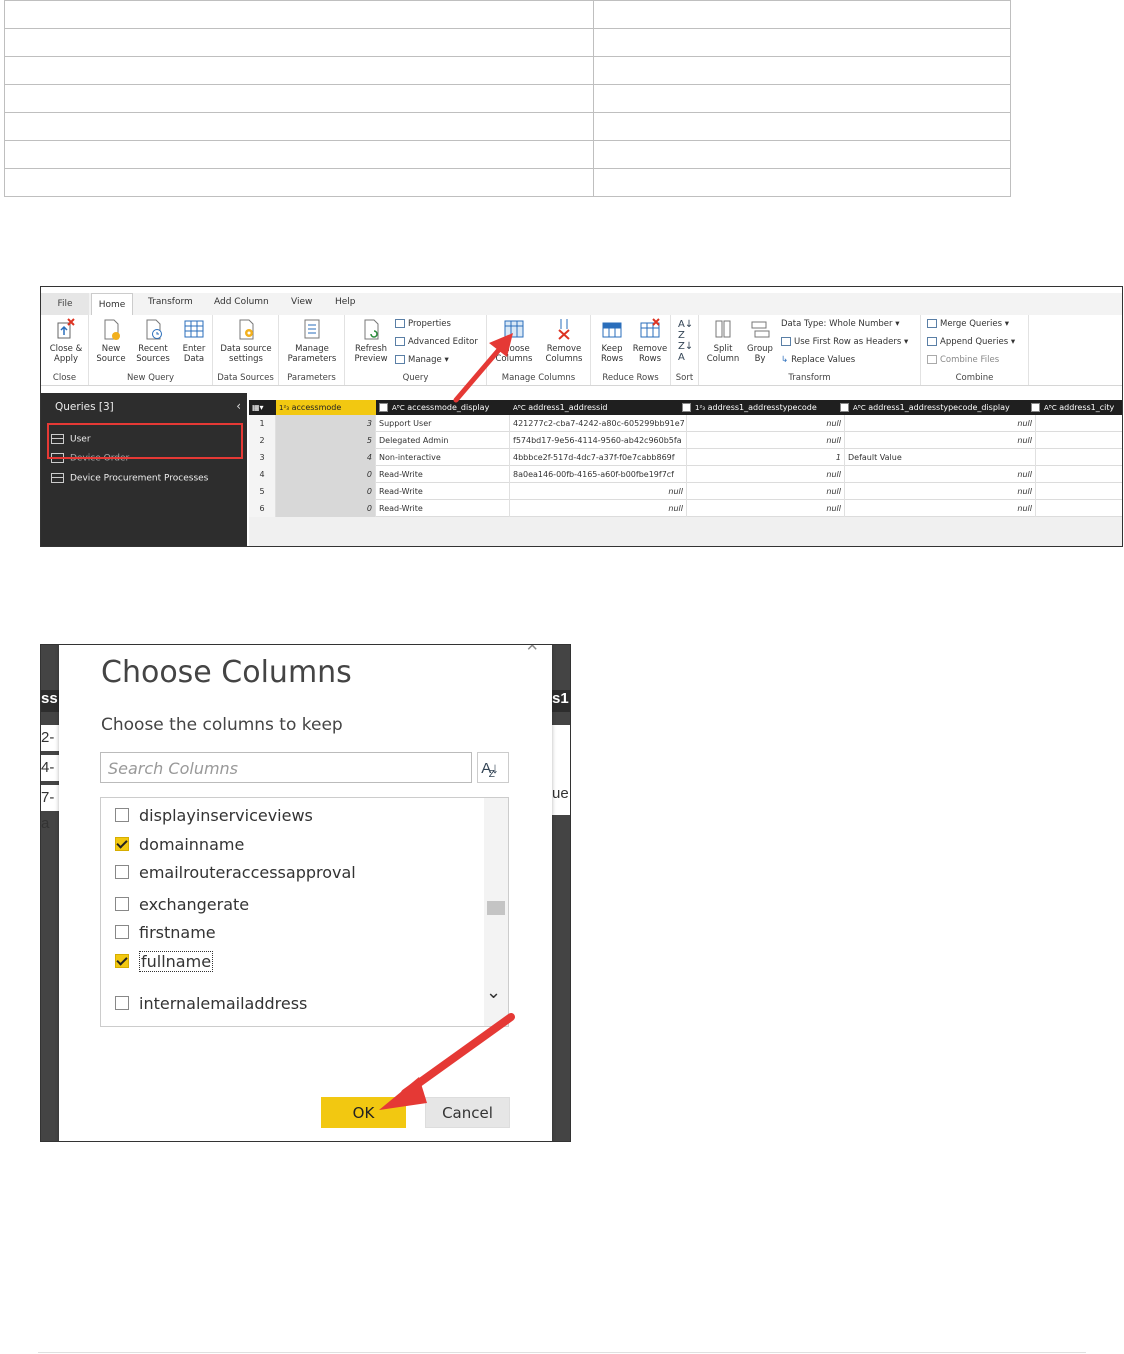 Image resolution: width=1124 pixels, height=1354 pixels. What do you see at coordinates (246, 340) in the screenshot?
I see `data-source-settings-button: Data source settings` at bounding box center [246, 340].